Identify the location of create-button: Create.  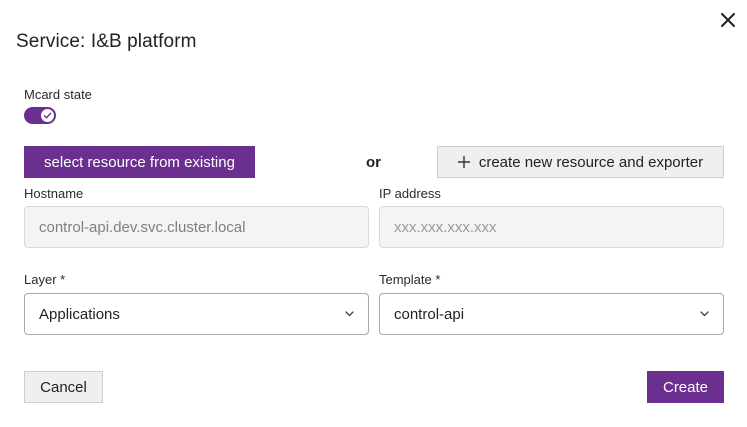
(685, 387).